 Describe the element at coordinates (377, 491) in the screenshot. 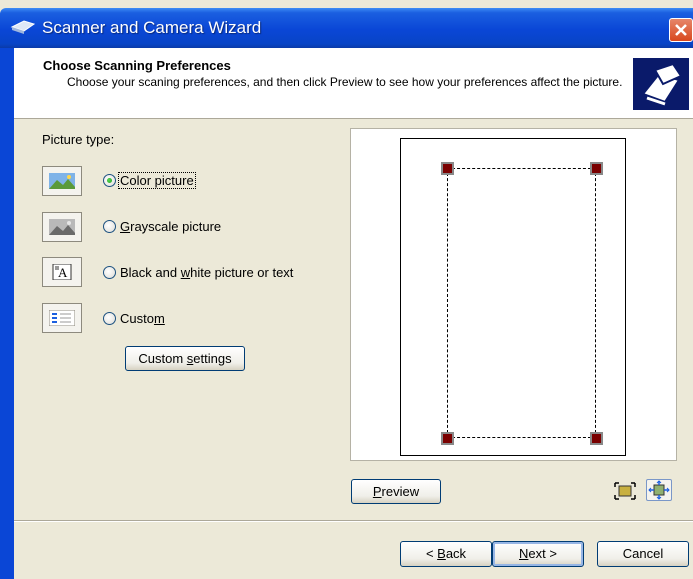

I see `accelerator-key: P` at that location.